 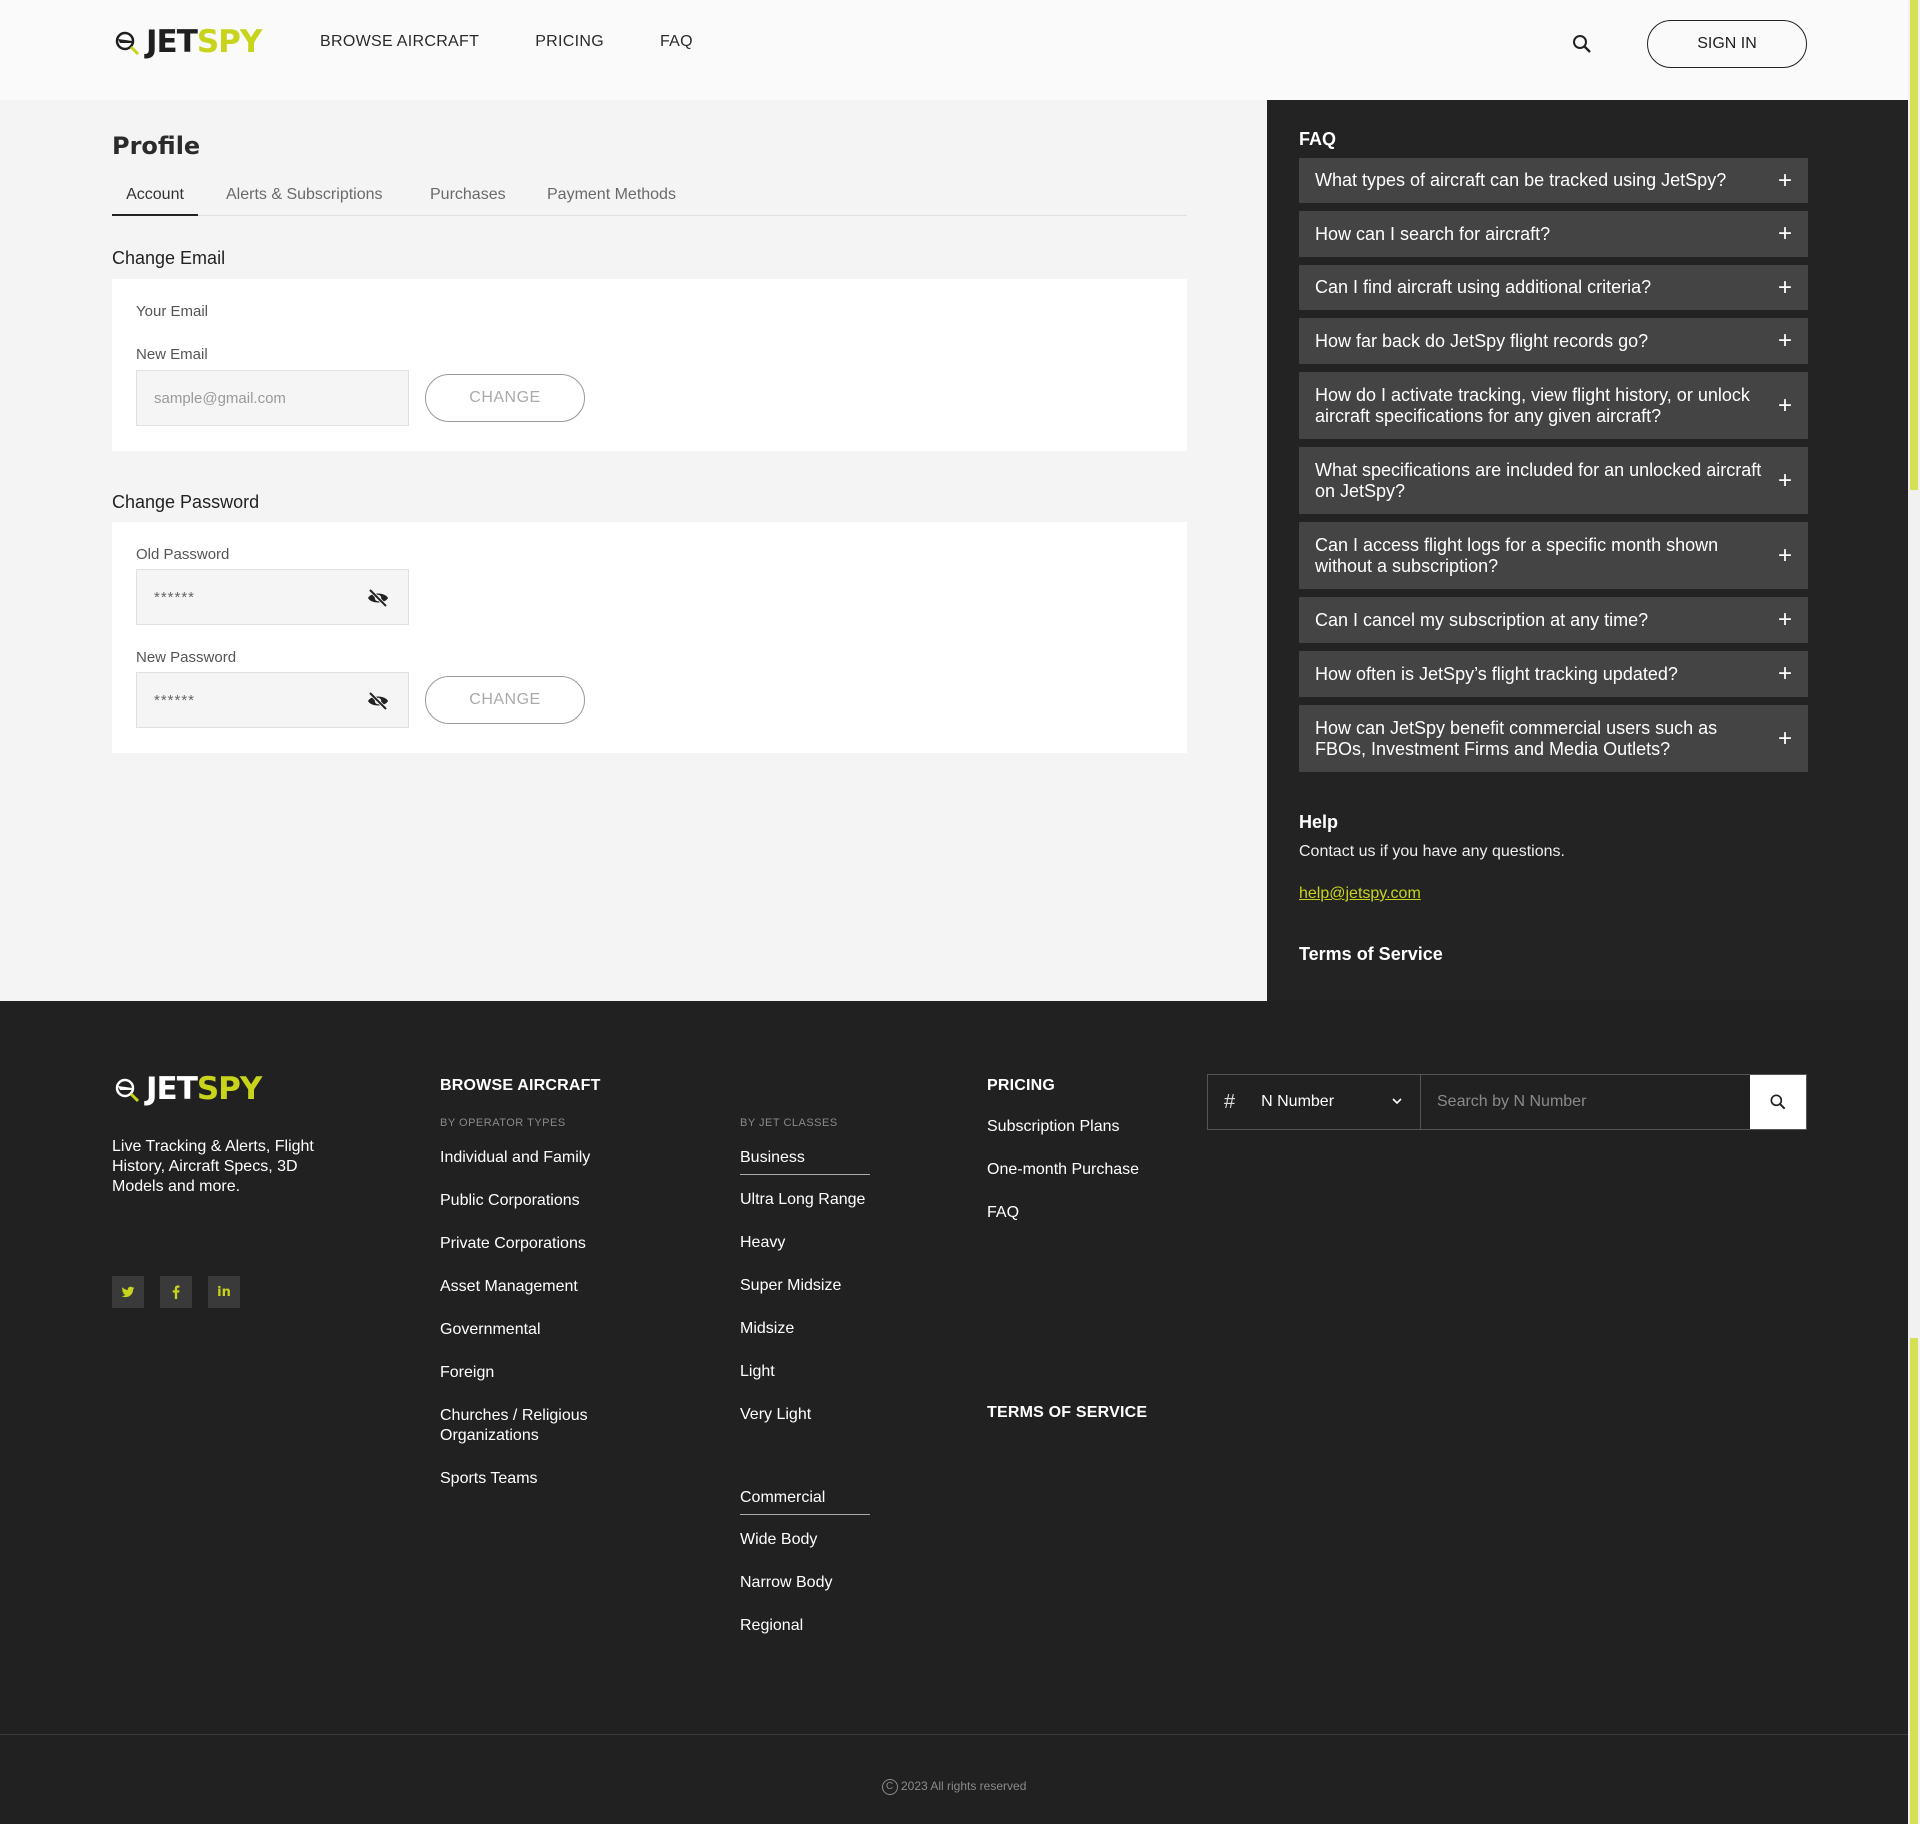 I want to click on main-nav: BROWSE AIRCRAFT PRICING FAQ, so click(x=506, y=42).